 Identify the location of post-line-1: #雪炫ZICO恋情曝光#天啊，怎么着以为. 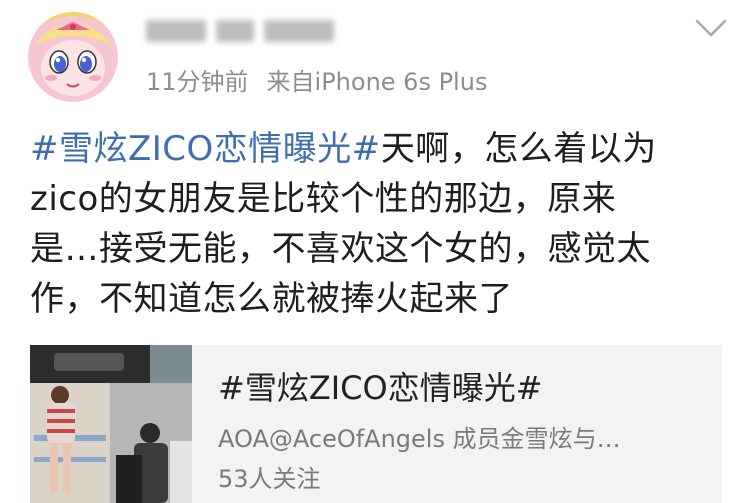
(375, 149).